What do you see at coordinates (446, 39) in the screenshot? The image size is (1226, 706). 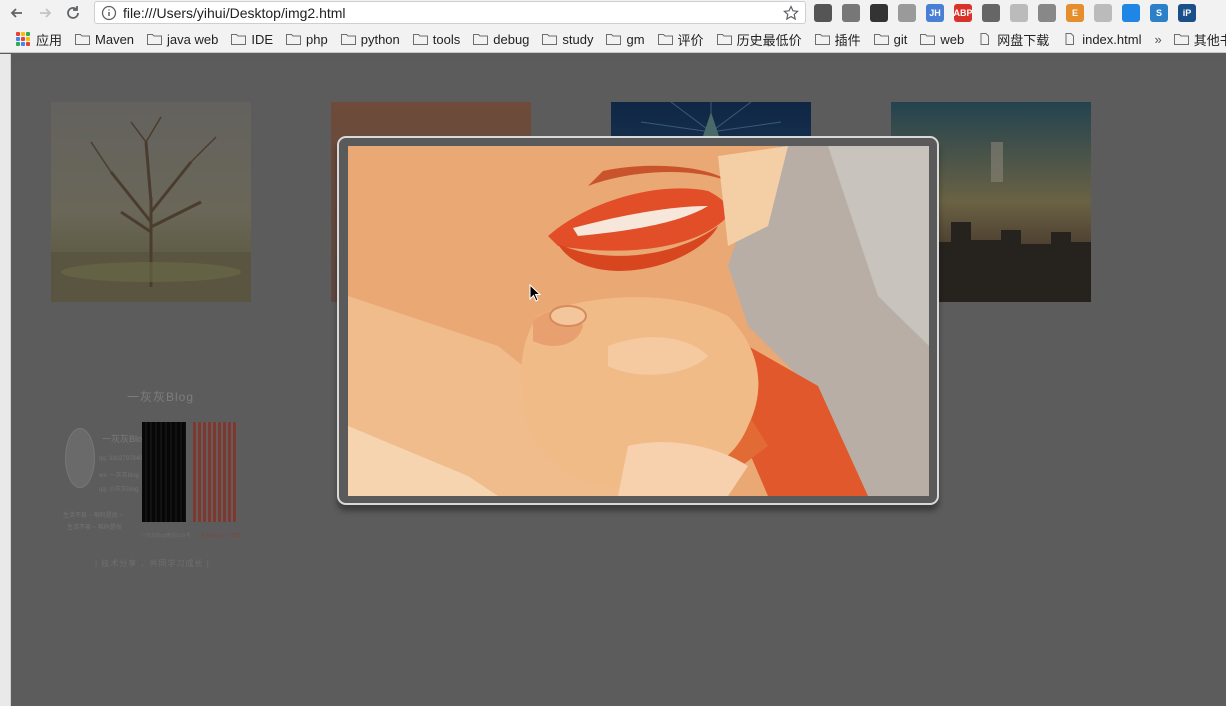 I see `bookmark-label: tools` at bounding box center [446, 39].